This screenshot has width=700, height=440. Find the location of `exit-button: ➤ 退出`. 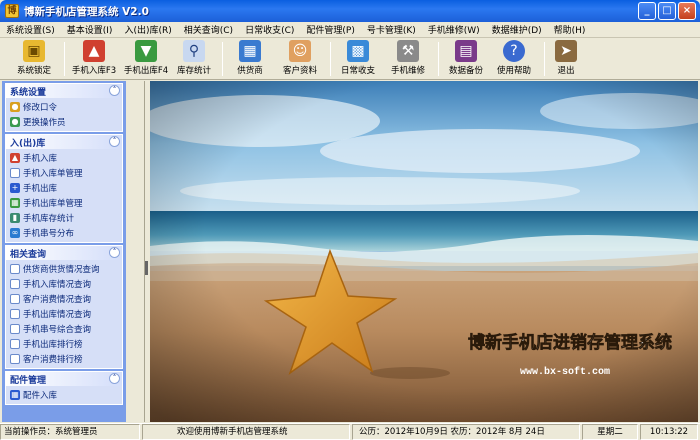

exit-button: ➤ 退出 is located at coordinates (566, 59).